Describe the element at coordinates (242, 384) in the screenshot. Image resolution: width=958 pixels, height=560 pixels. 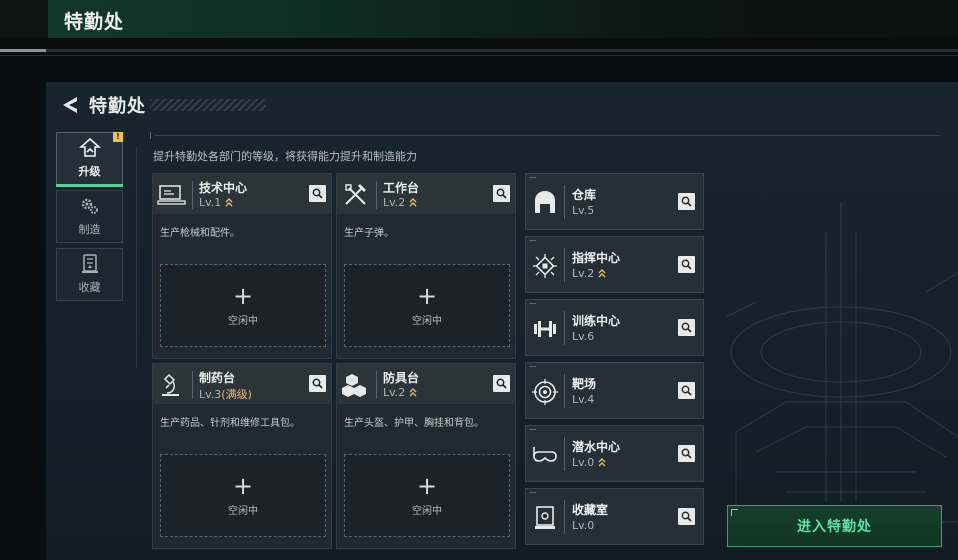
I see `card-header: 制药台 Lv.3(满级)` at that location.